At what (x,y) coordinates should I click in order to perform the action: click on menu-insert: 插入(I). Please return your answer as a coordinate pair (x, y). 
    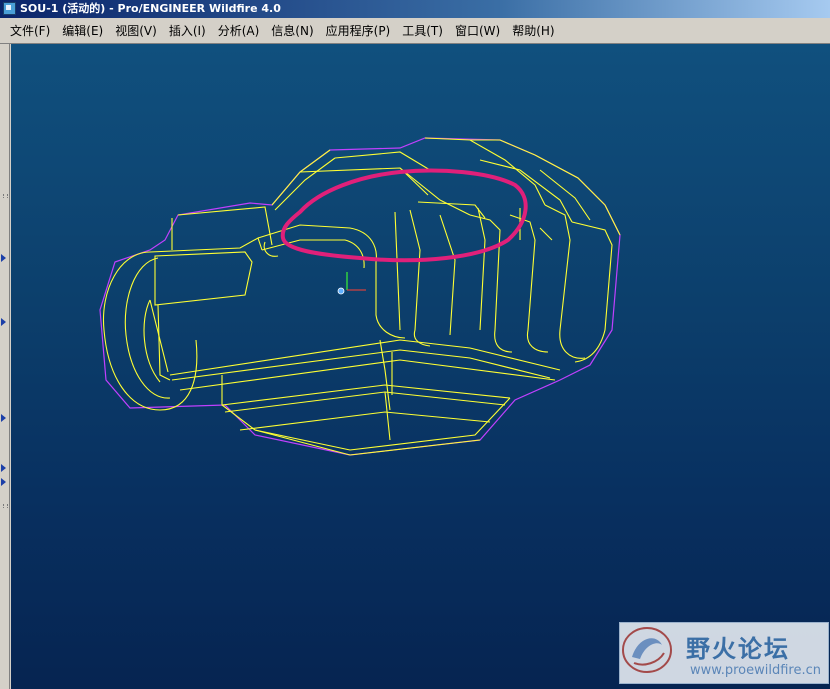
    Looking at the image, I should click on (187, 30).